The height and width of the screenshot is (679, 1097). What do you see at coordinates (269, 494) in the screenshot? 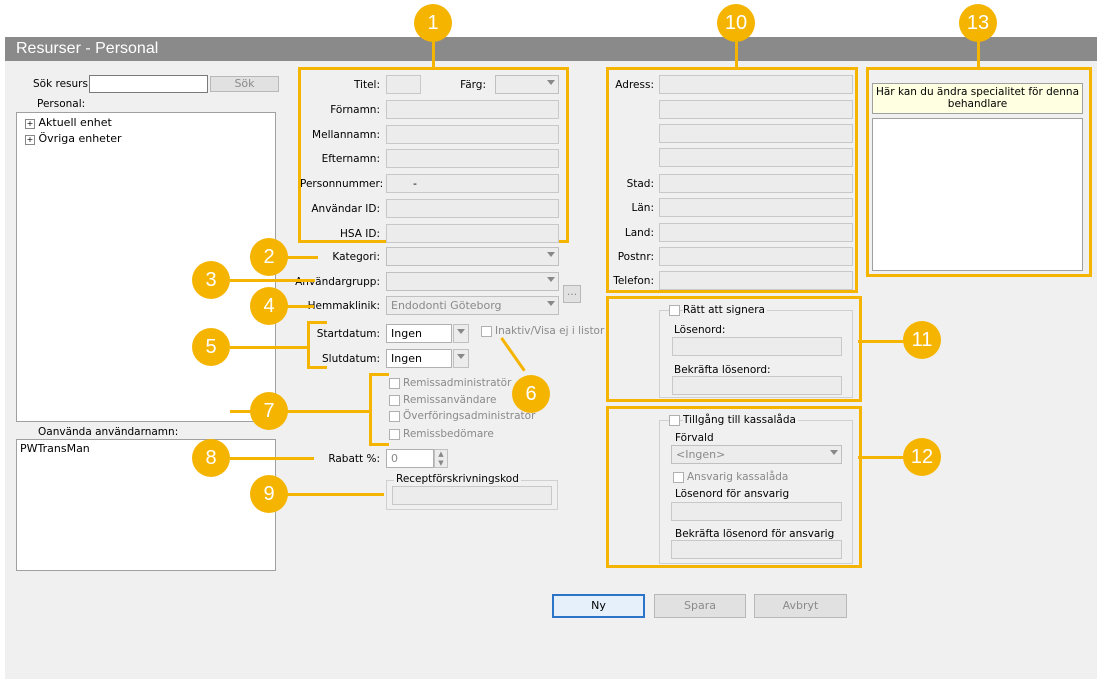
I see `callout-badge-9: 9` at bounding box center [269, 494].